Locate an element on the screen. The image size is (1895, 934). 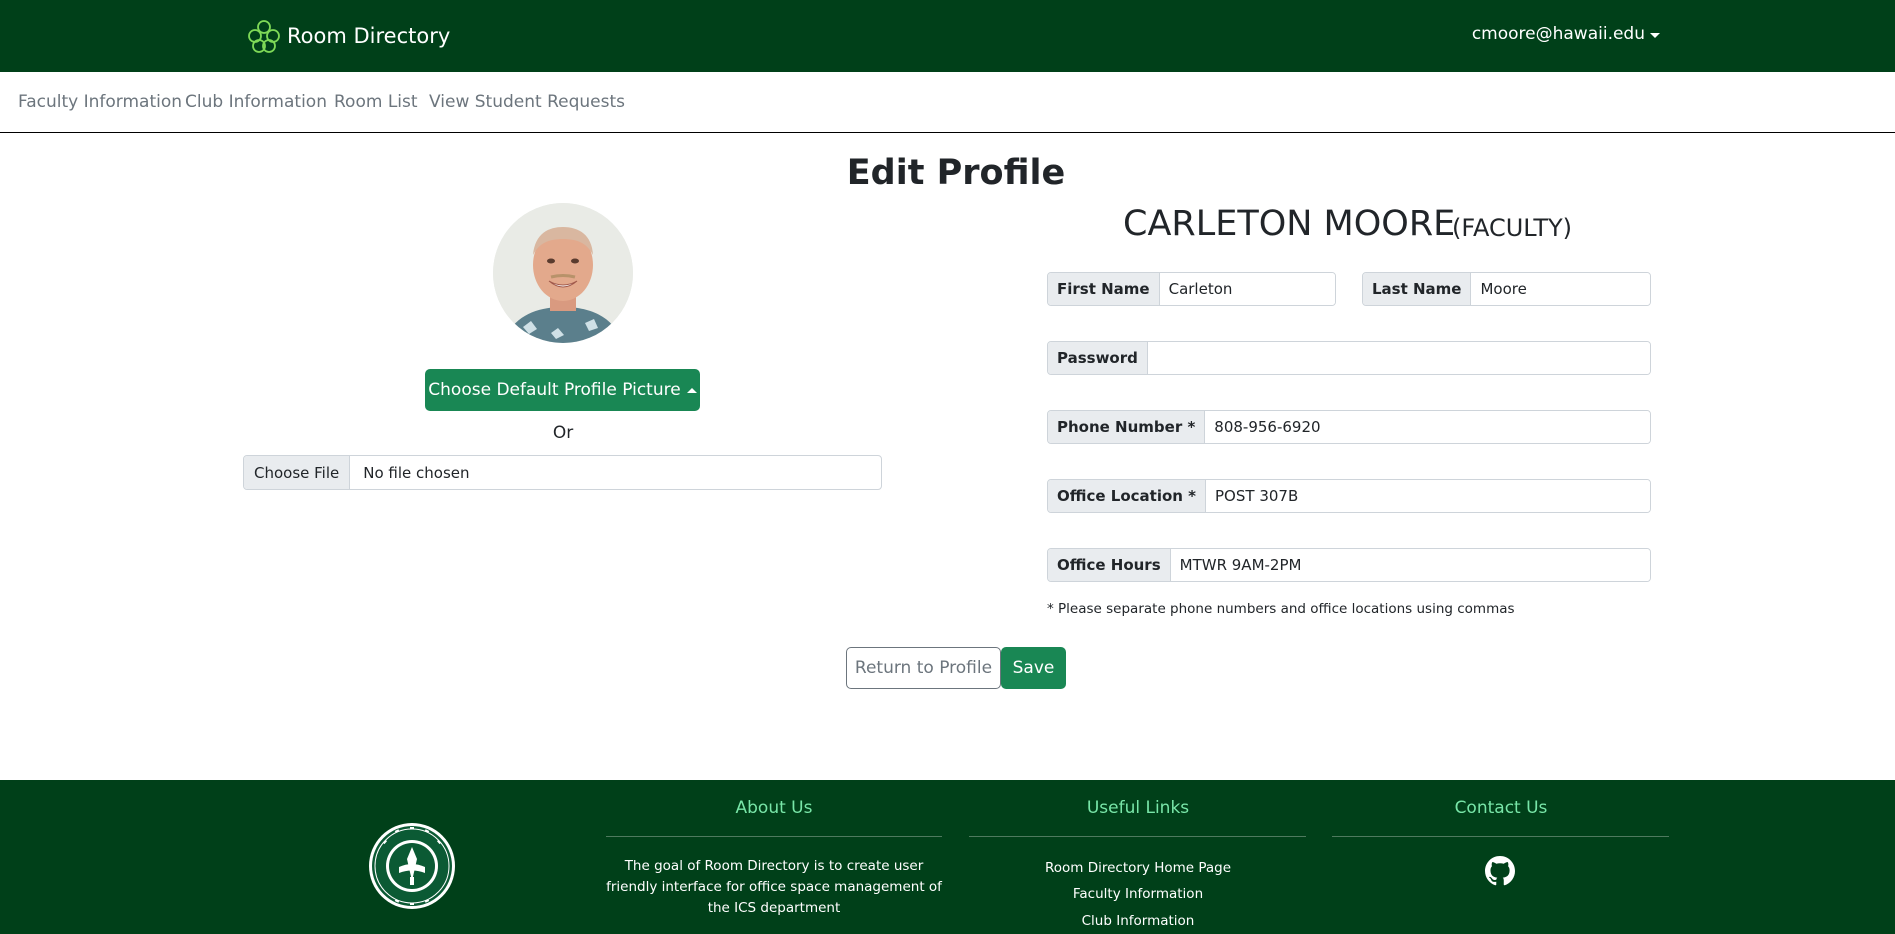
profile-picture-file-input: Choose File No file chosen is located at coordinates (562, 472).